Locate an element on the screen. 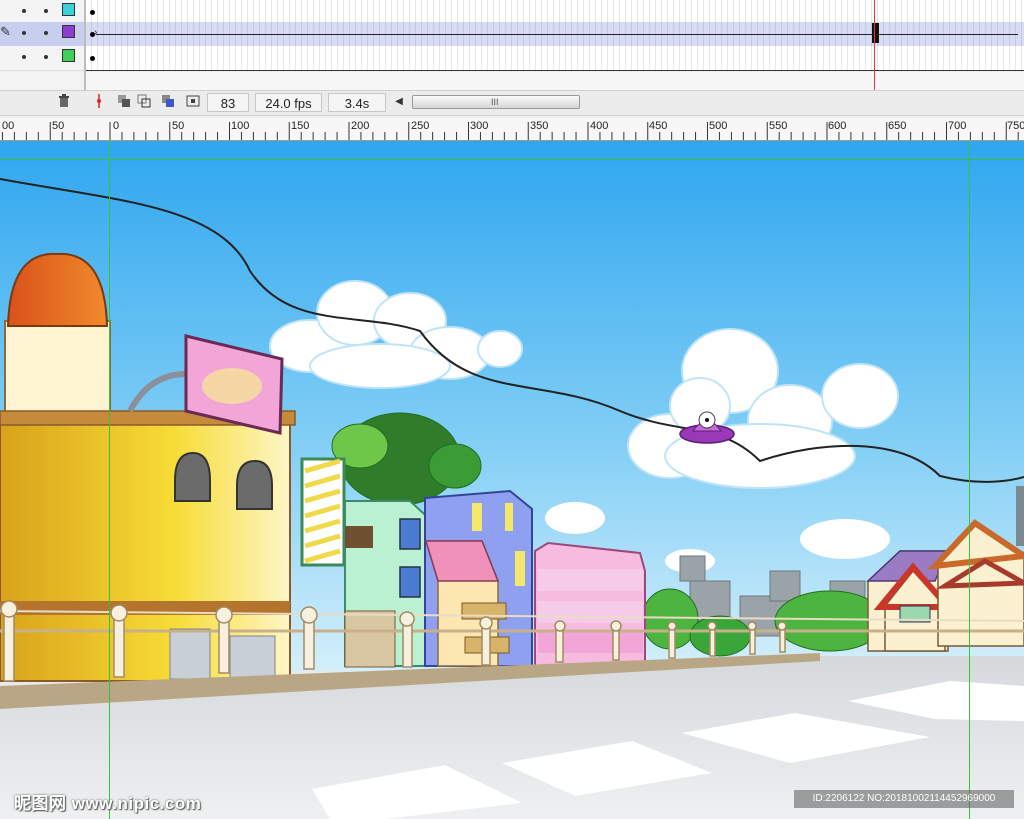  watermark-site: 昵图网 www.nipic.com is located at coordinates (108, 803).